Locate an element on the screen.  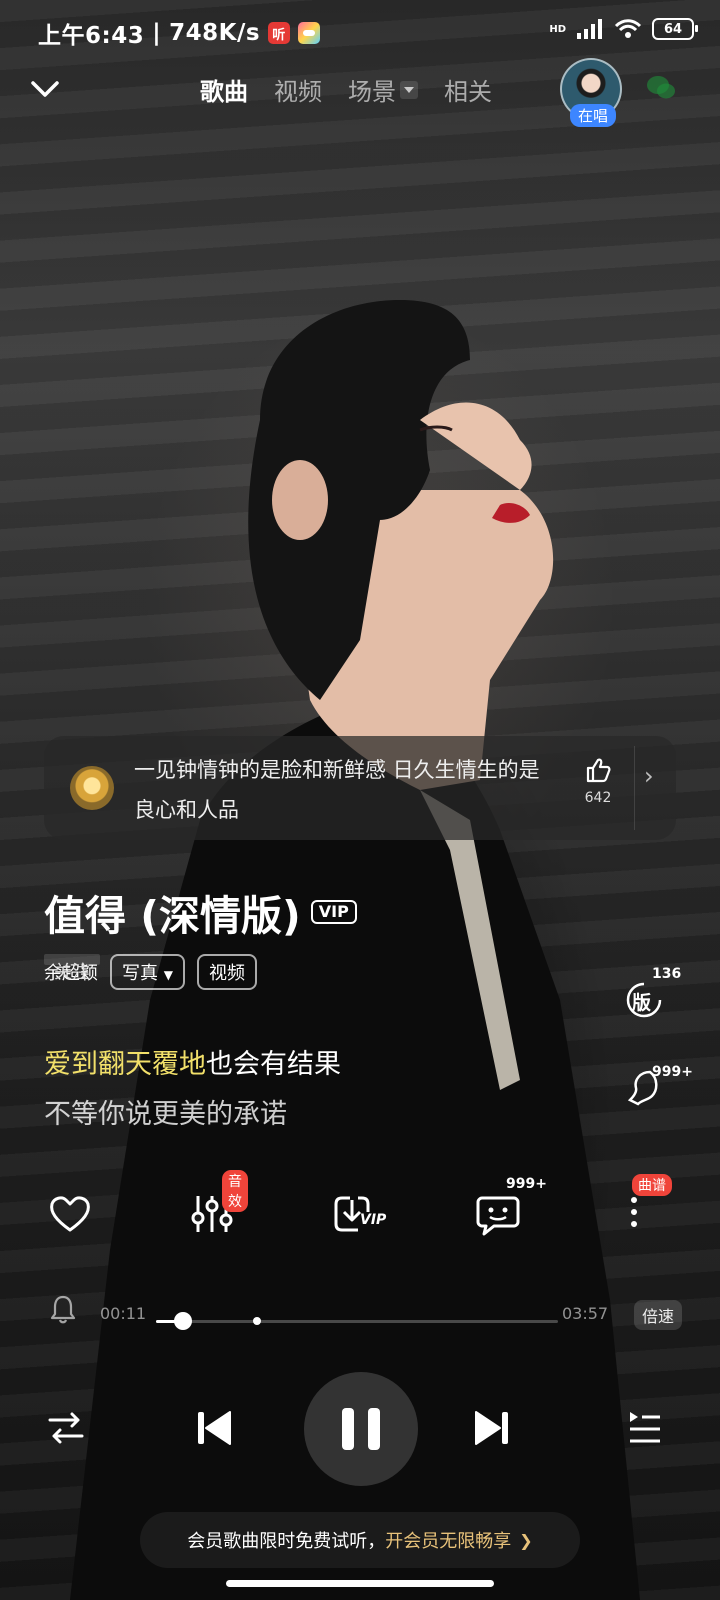
status-right: HD 64 is located at coordinates (623, 29).